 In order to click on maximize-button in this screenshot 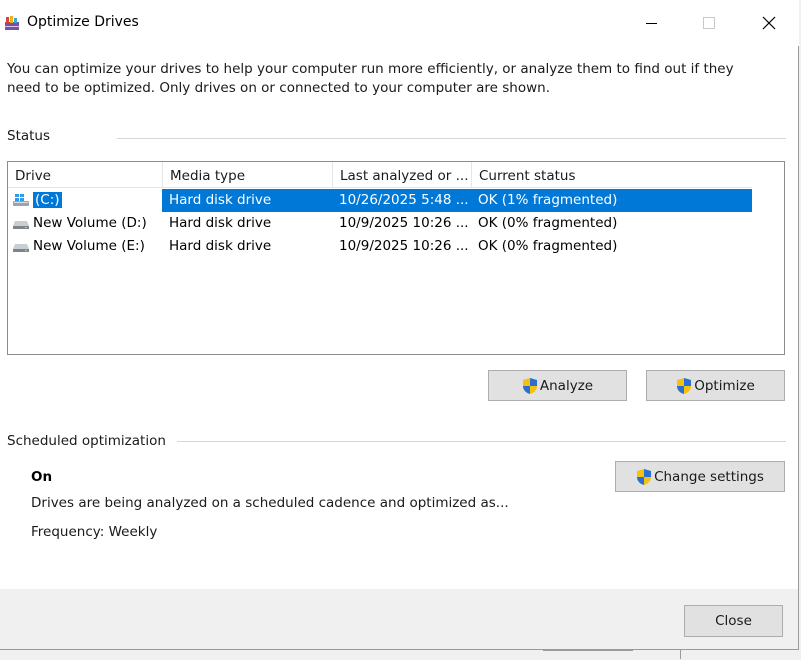, I will do `click(709, 23)`.